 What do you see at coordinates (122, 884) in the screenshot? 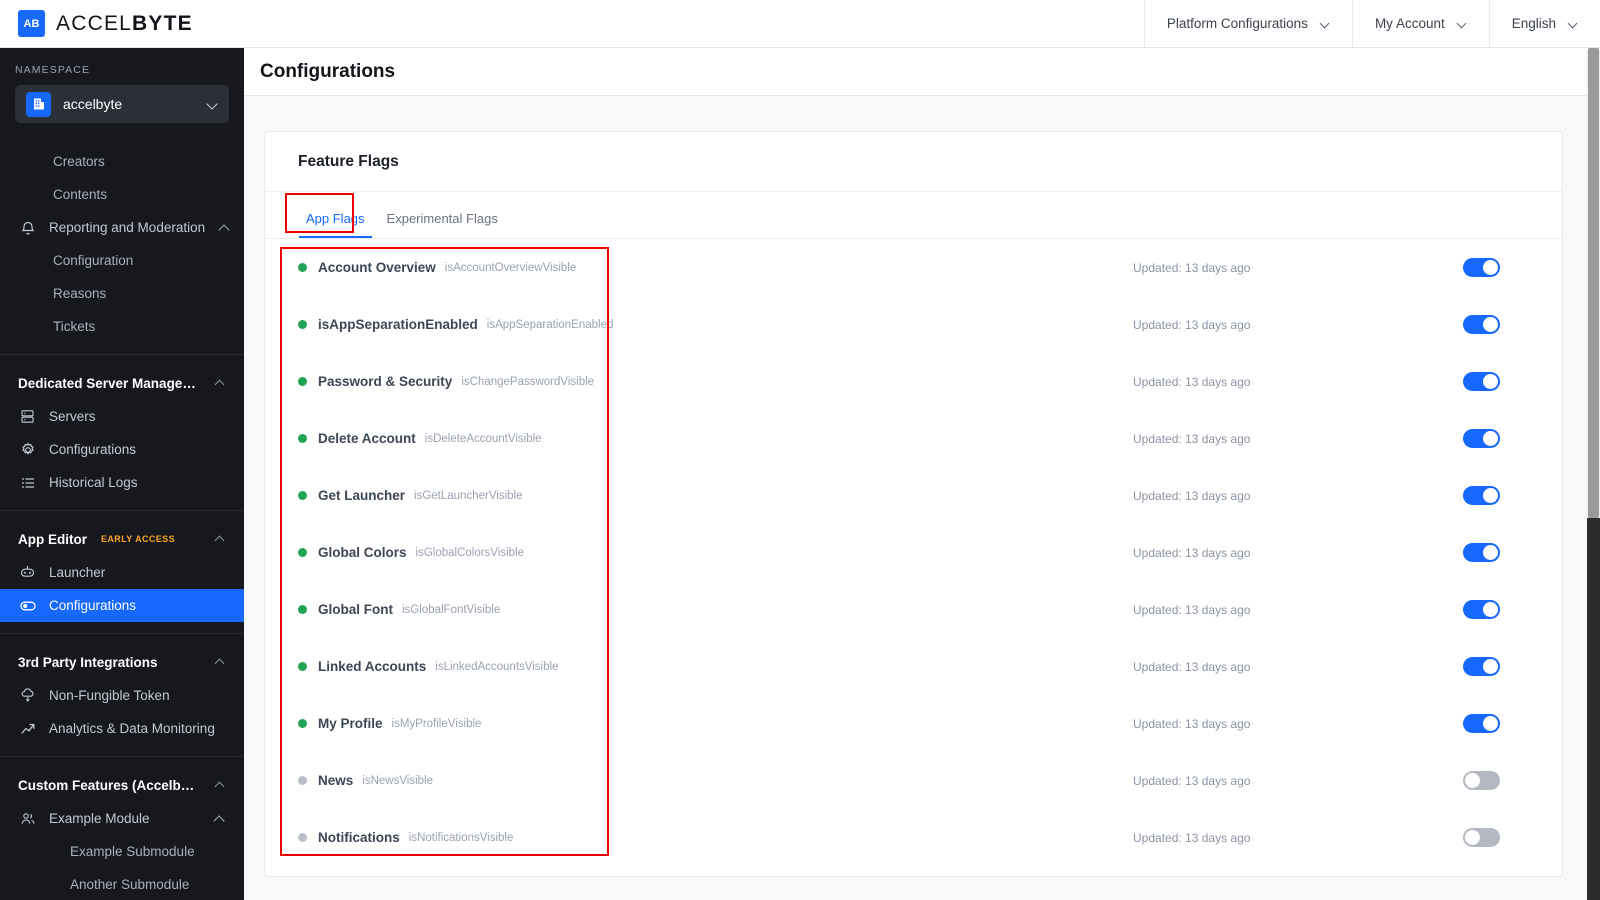
I see `sidebar-item-another-submodule: Another Submodule` at bounding box center [122, 884].